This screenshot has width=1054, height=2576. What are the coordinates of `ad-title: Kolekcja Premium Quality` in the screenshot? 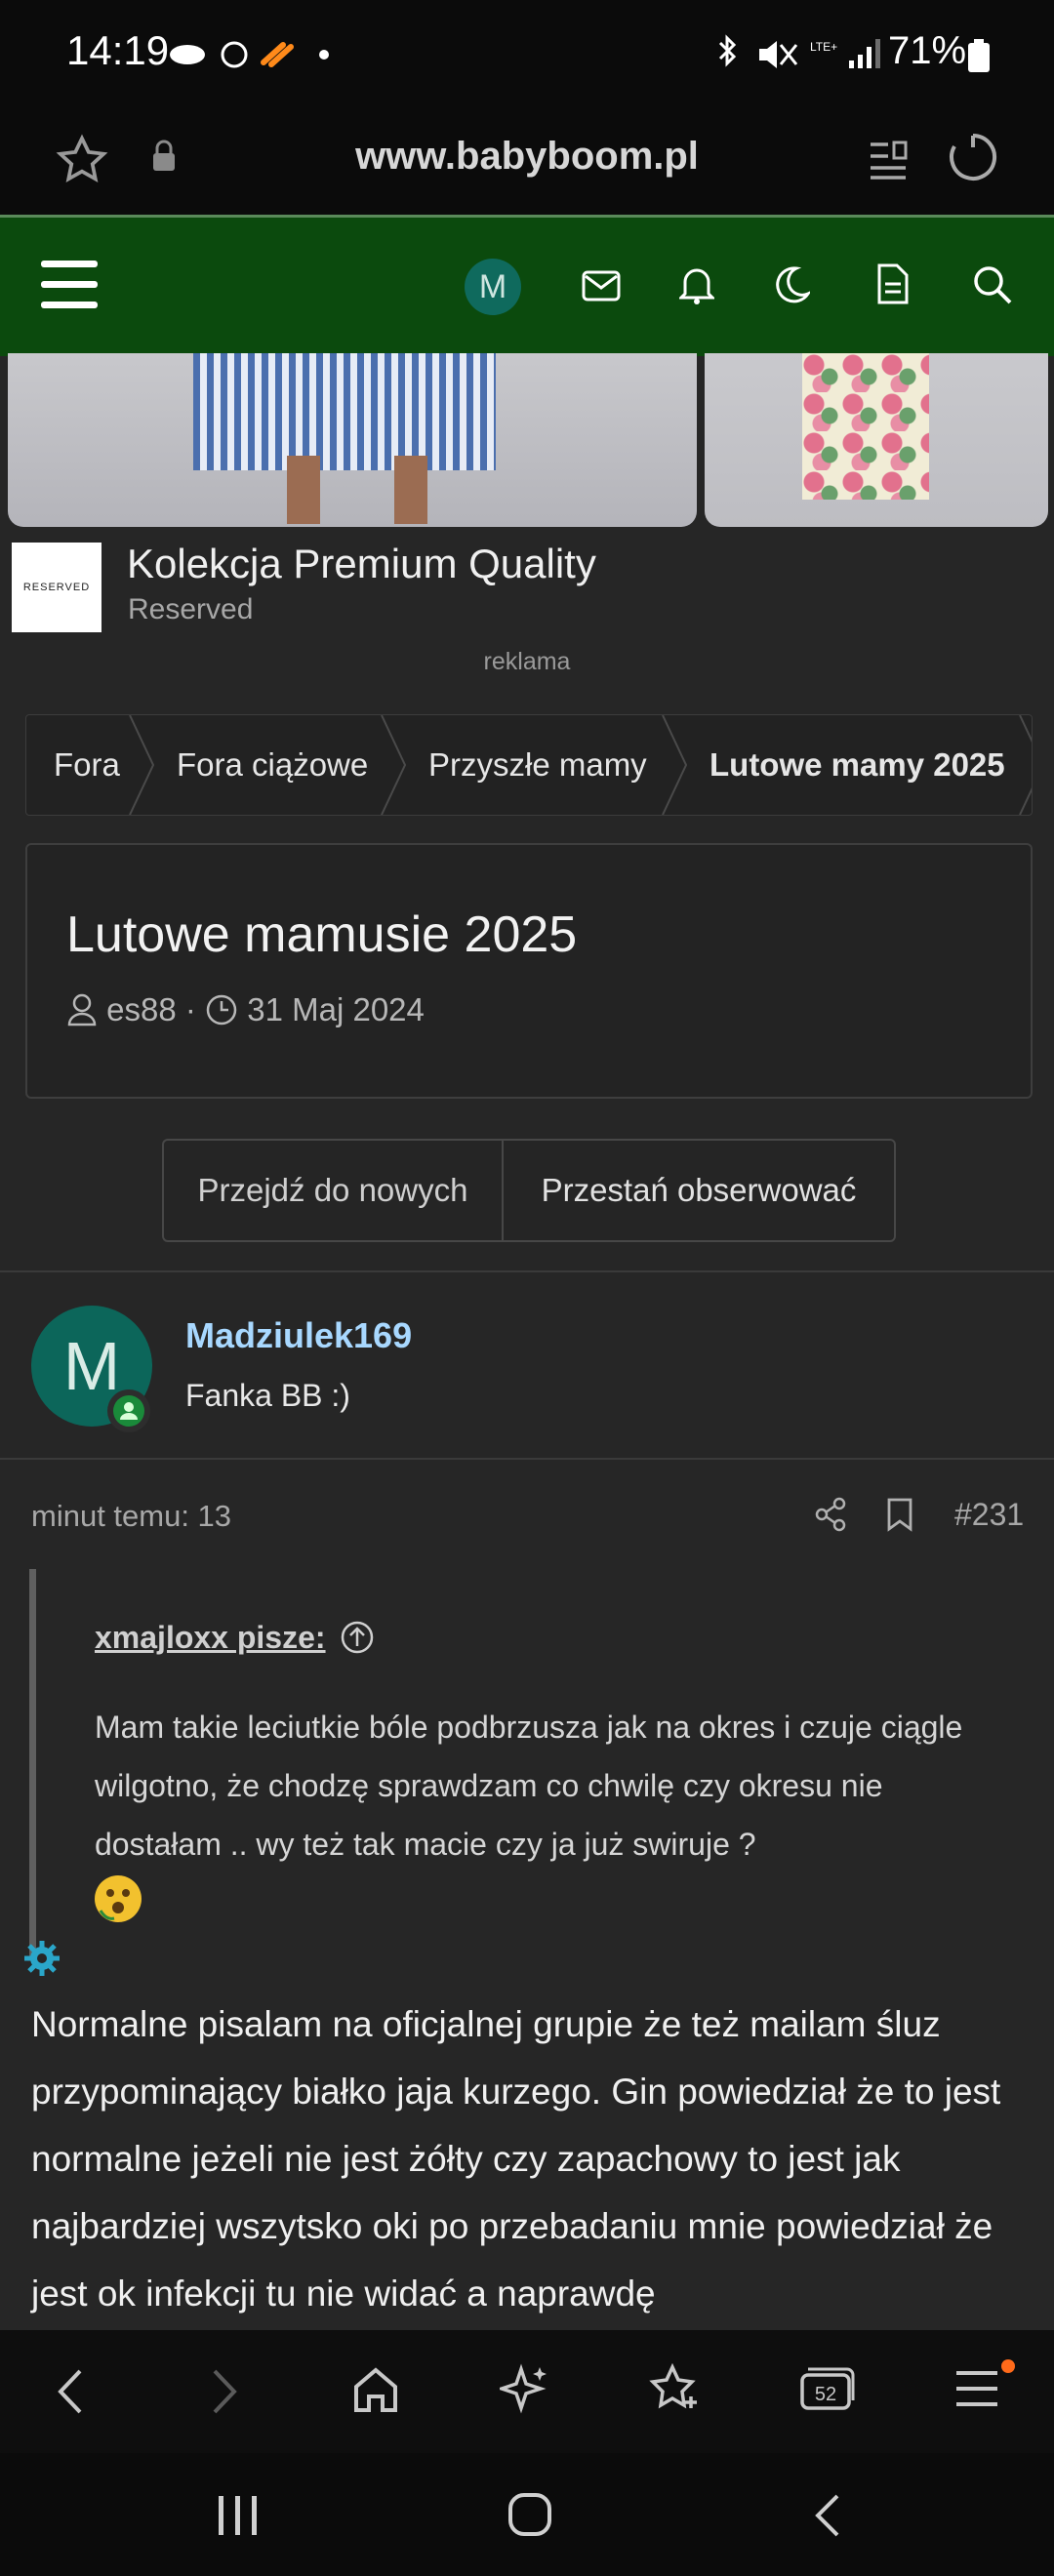 It's located at (362, 564).